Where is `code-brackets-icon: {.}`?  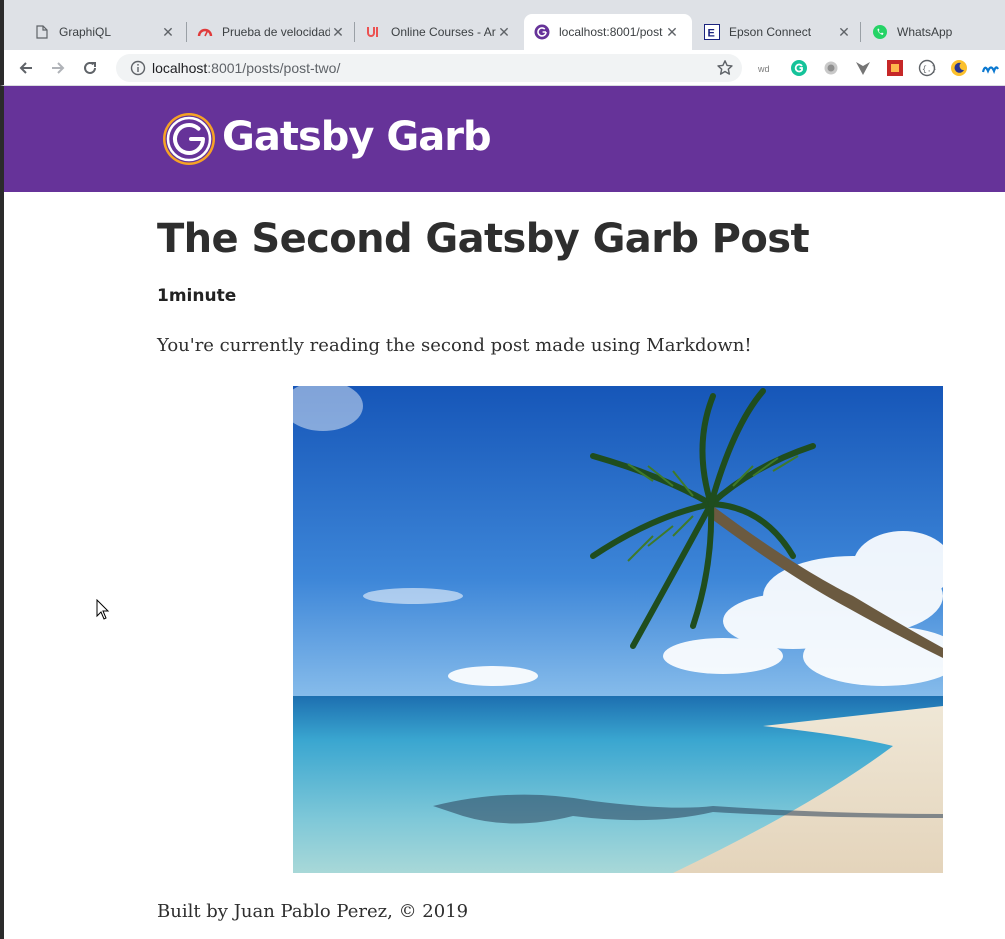
code-brackets-icon: {.} is located at coordinates (927, 68).